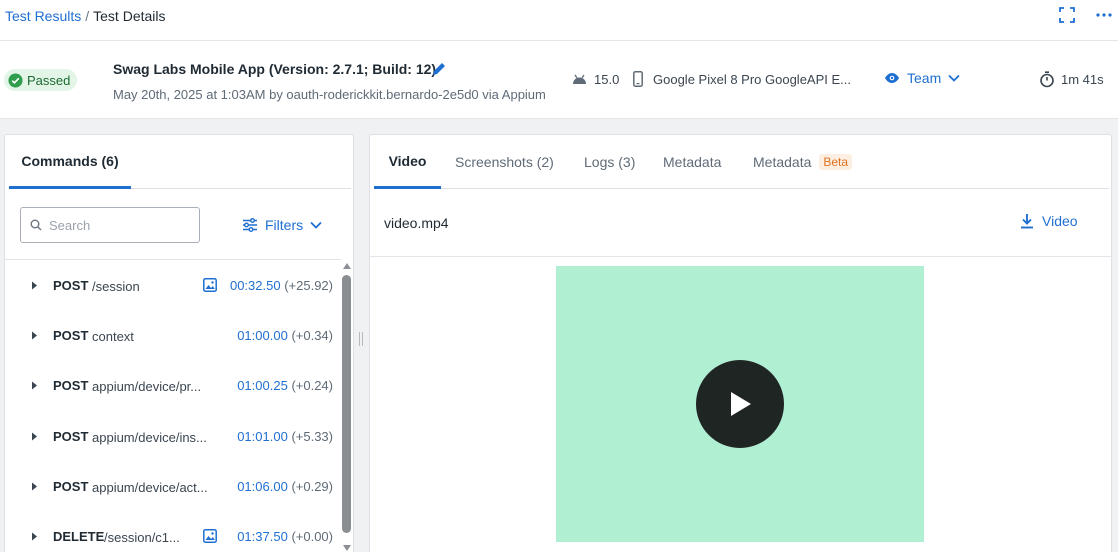  Describe the element at coordinates (579, 79) in the screenshot. I see `android-icon` at that location.